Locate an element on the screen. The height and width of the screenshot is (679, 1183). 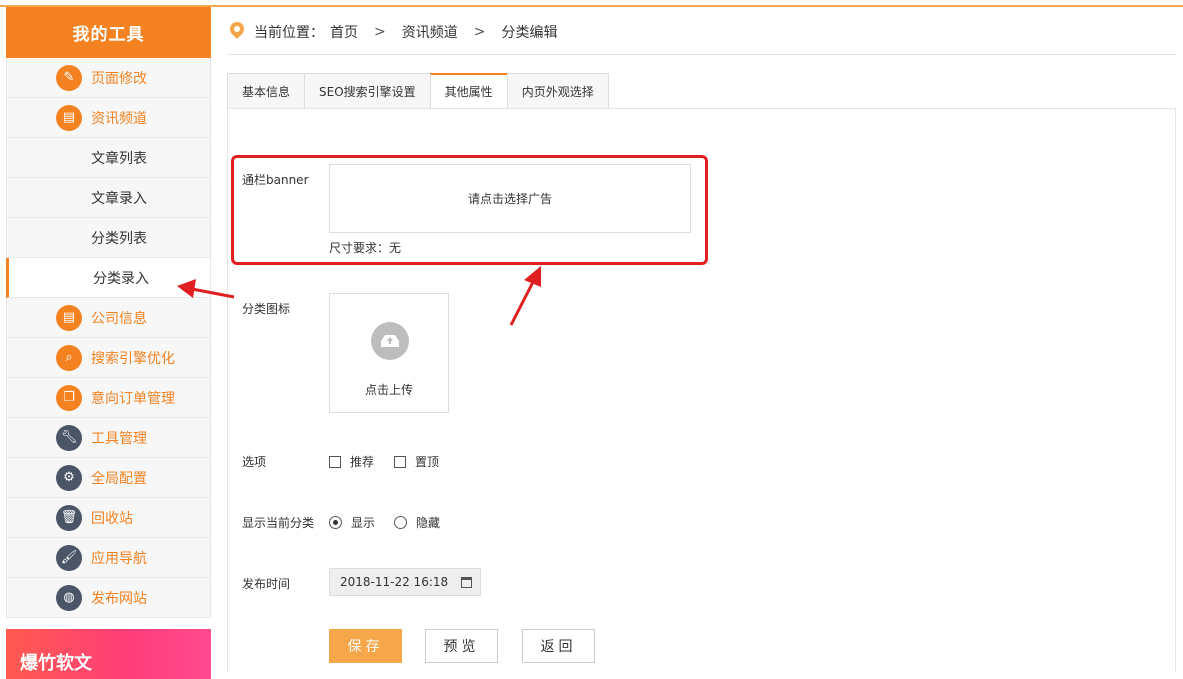
arrow-to-sidebar-icon is located at coordinates (206, 289).